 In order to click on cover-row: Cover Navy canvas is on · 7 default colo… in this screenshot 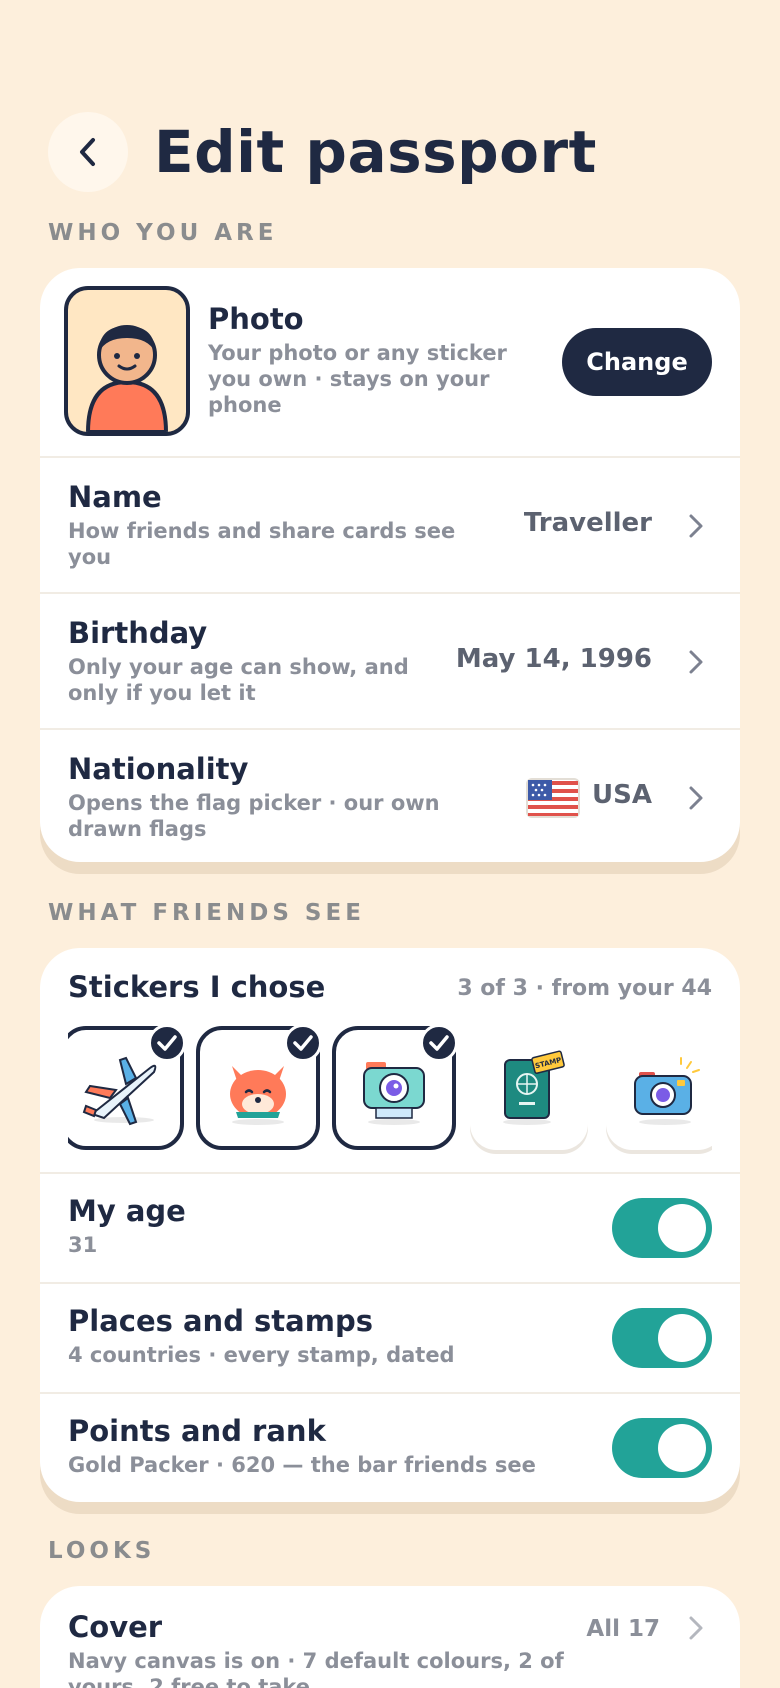, I will do `click(390, 1637)`.